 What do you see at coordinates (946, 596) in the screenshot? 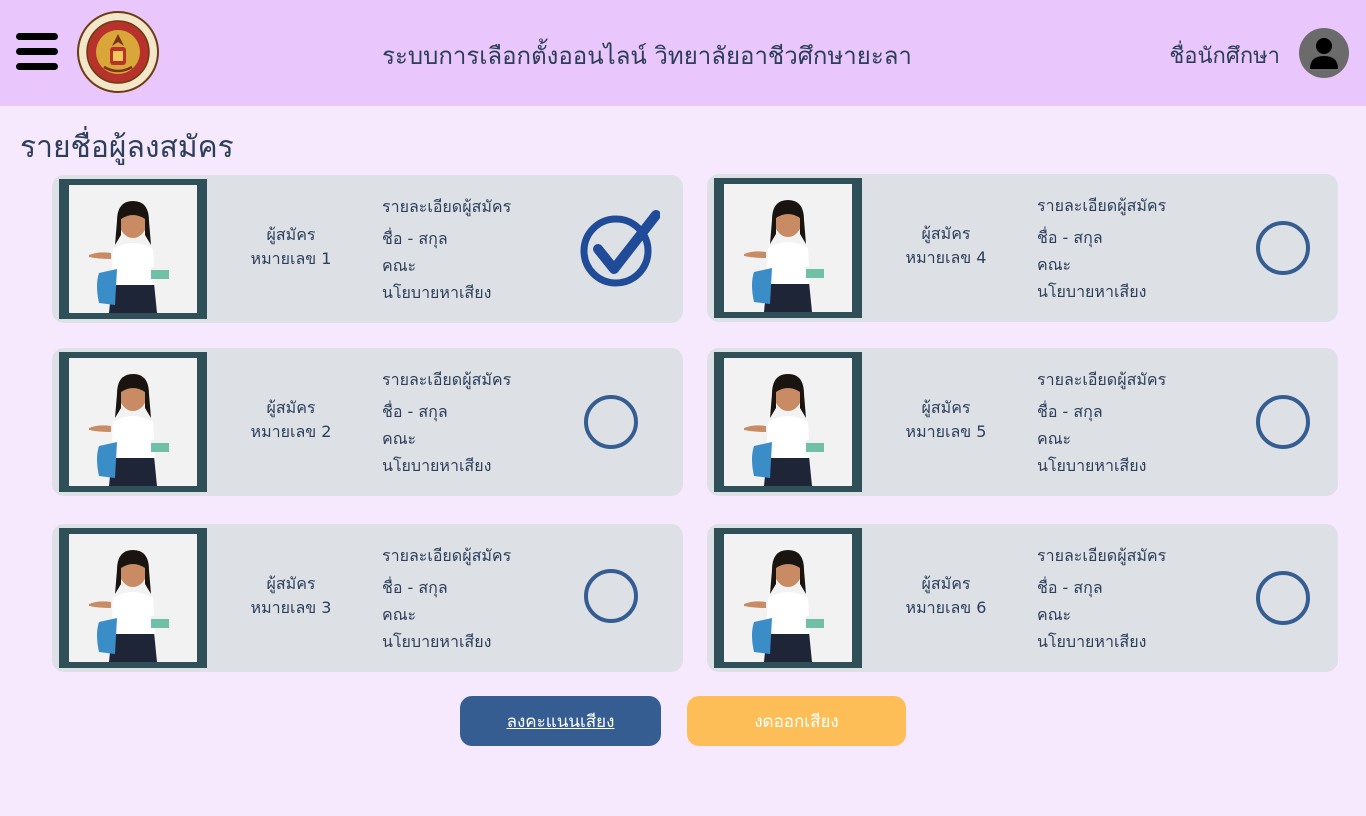
I see `candidate-label: ผู้สมัคร หมายเลข 6` at bounding box center [946, 596].